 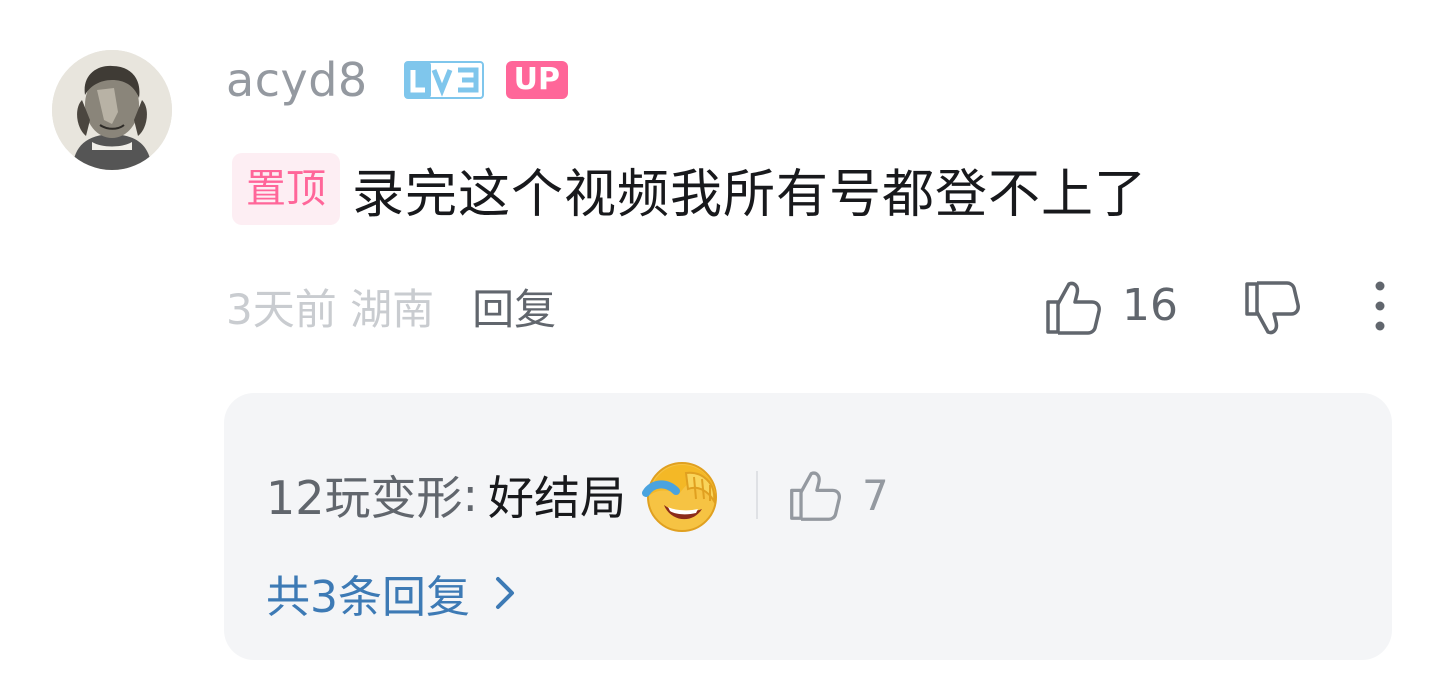 What do you see at coordinates (286, 189) in the screenshot?
I see `pinned-tag: 置顶` at bounding box center [286, 189].